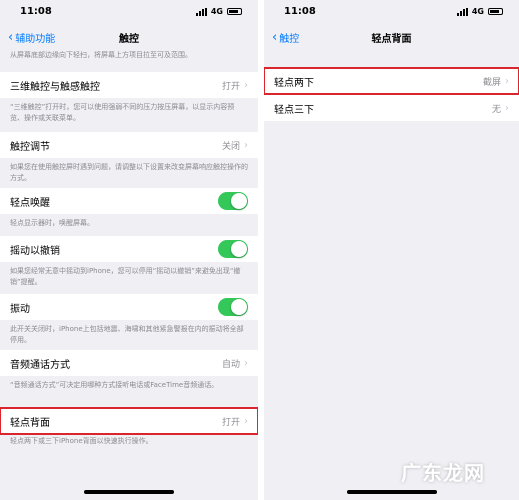 This screenshot has width=519, height=500. What do you see at coordinates (81, 441) in the screenshot?
I see `section-footer: 轻点两下或三下iPhone背面以快速执行操作。` at bounding box center [81, 441].